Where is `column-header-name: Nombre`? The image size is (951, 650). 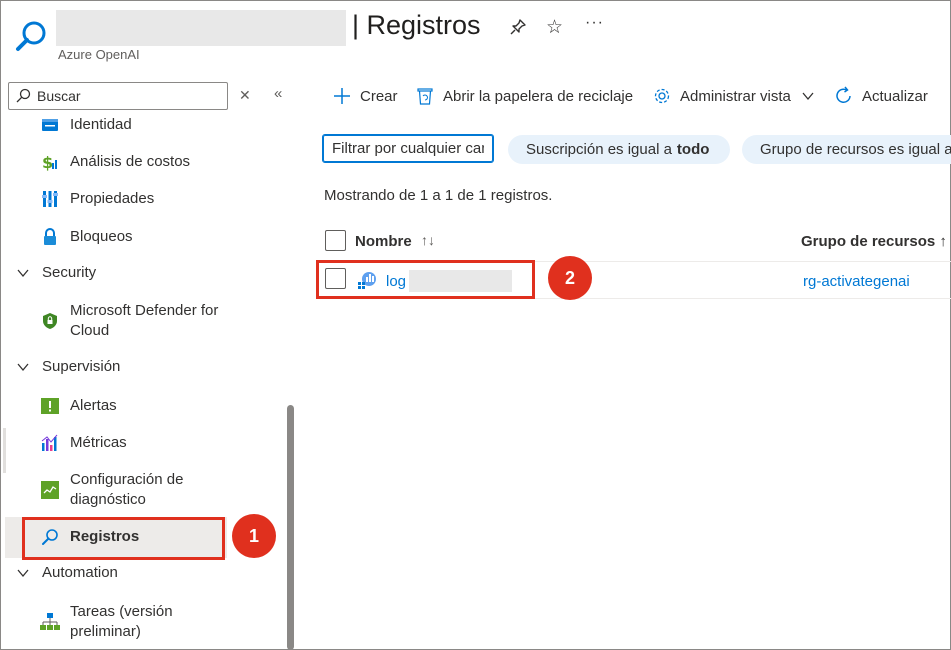 column-header-name: Nombre is located at coordinates (383, 241).